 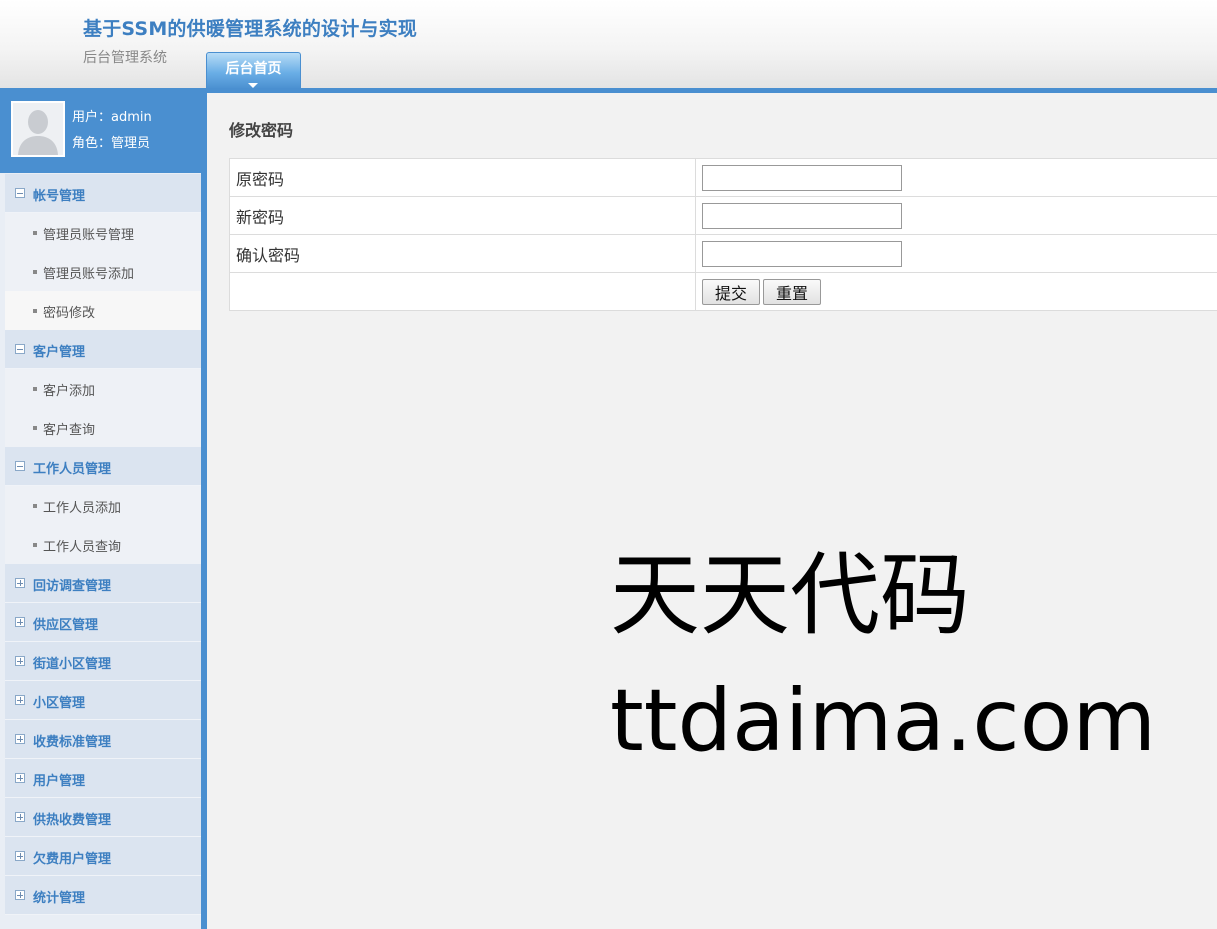 I want to click on user-silhouette-icon, so click(x=38, y=129).